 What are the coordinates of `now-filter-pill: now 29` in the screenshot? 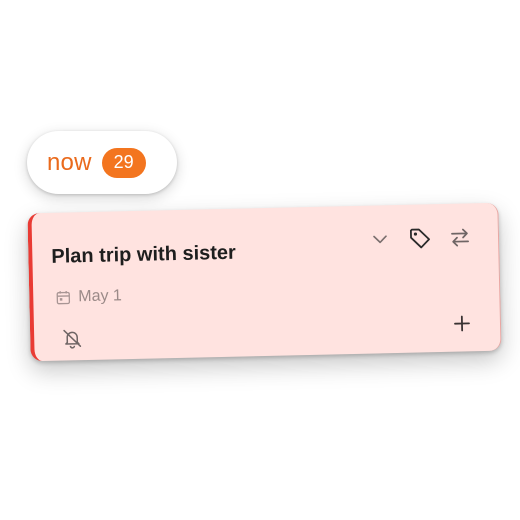 It's located at (102, 162).